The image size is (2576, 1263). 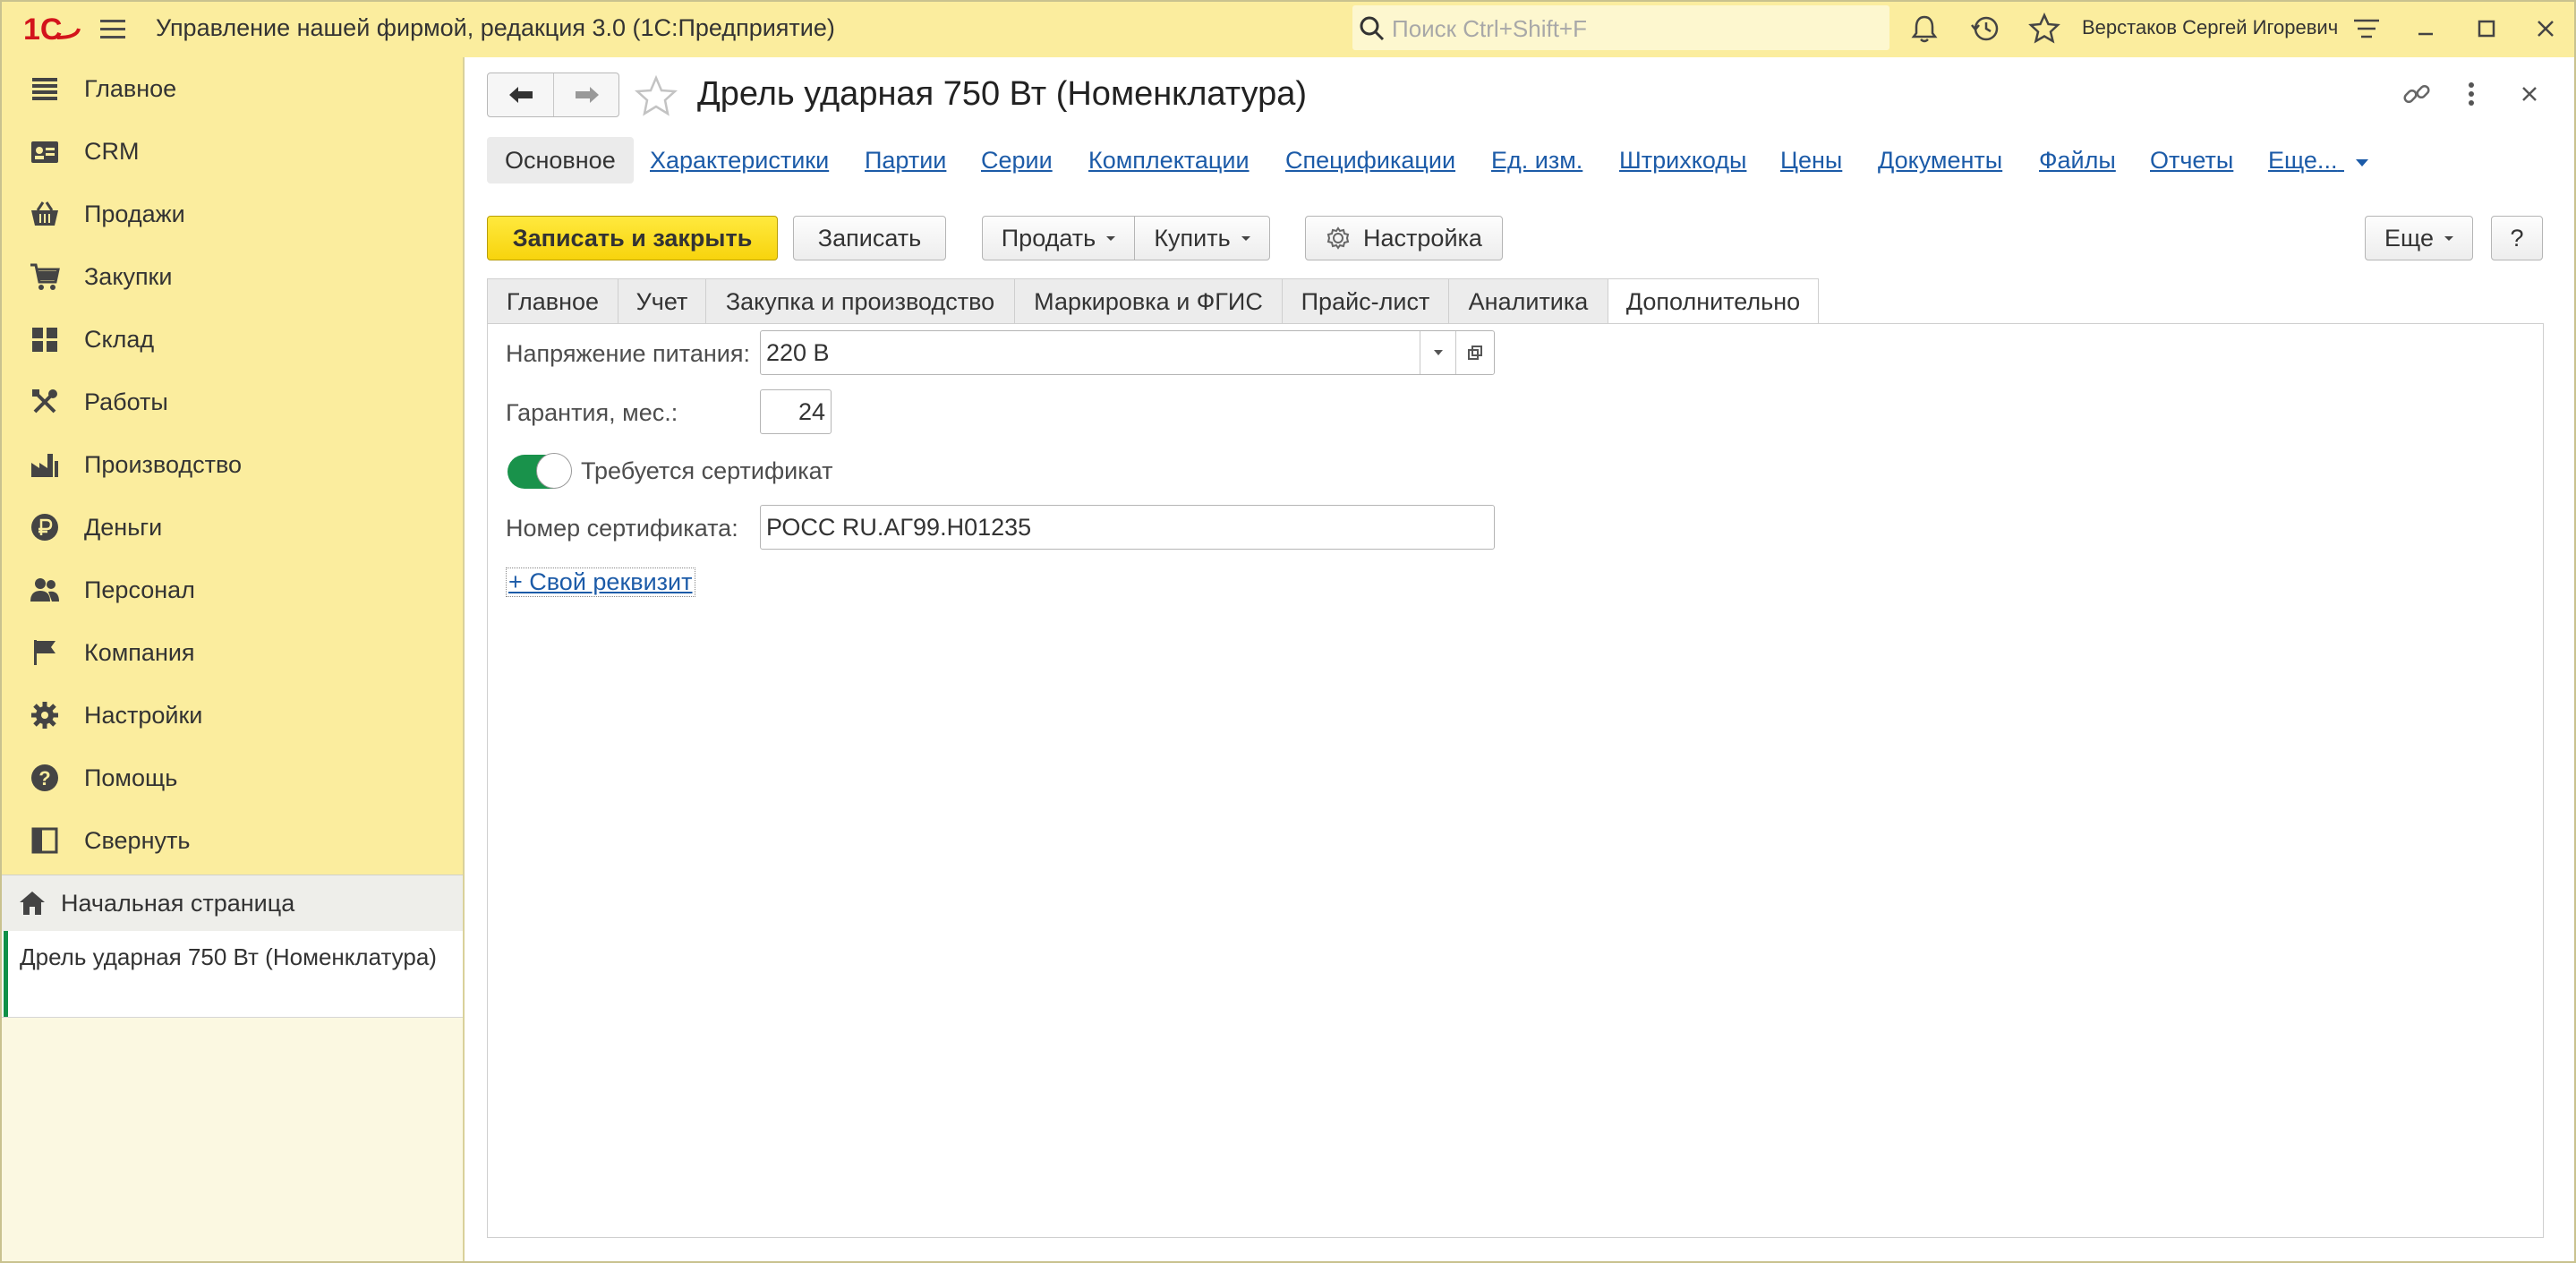 I want to click on sidebar-item-production: Производство, so click(x=231, y=465).